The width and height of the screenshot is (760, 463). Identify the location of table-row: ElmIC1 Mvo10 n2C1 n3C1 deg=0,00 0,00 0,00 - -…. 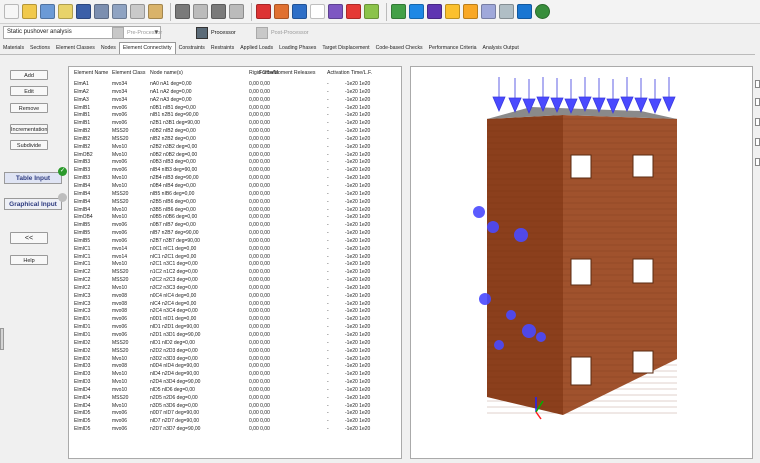
(235, 265).